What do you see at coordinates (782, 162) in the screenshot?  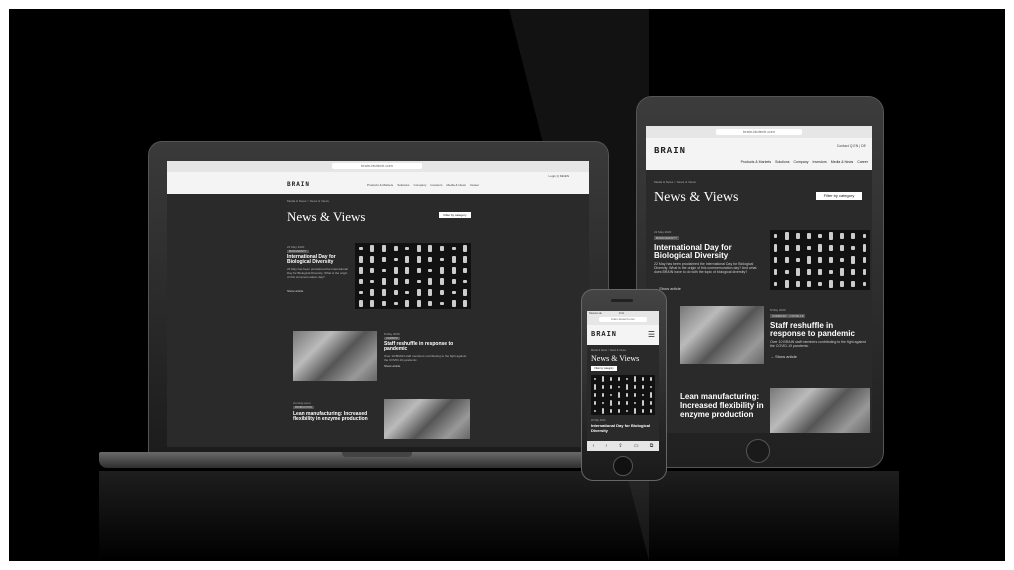 I see `tablet-nav-item: Solutions` at bounding box center [782, 162].